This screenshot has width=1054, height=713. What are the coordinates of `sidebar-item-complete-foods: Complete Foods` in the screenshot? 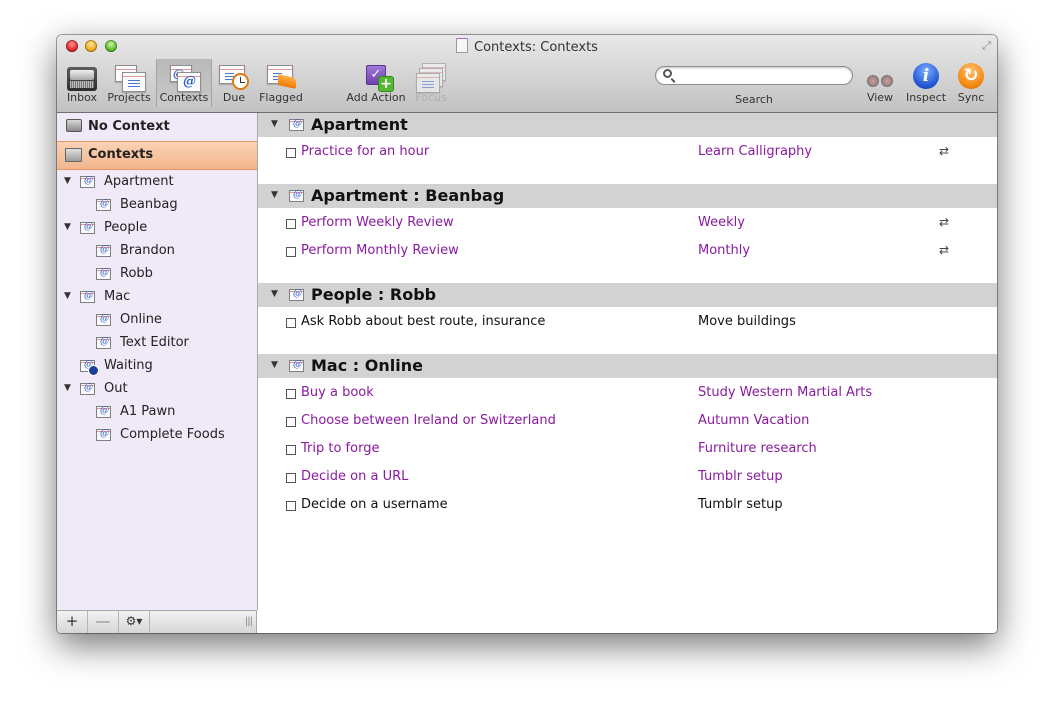 It's located at (157, 435).